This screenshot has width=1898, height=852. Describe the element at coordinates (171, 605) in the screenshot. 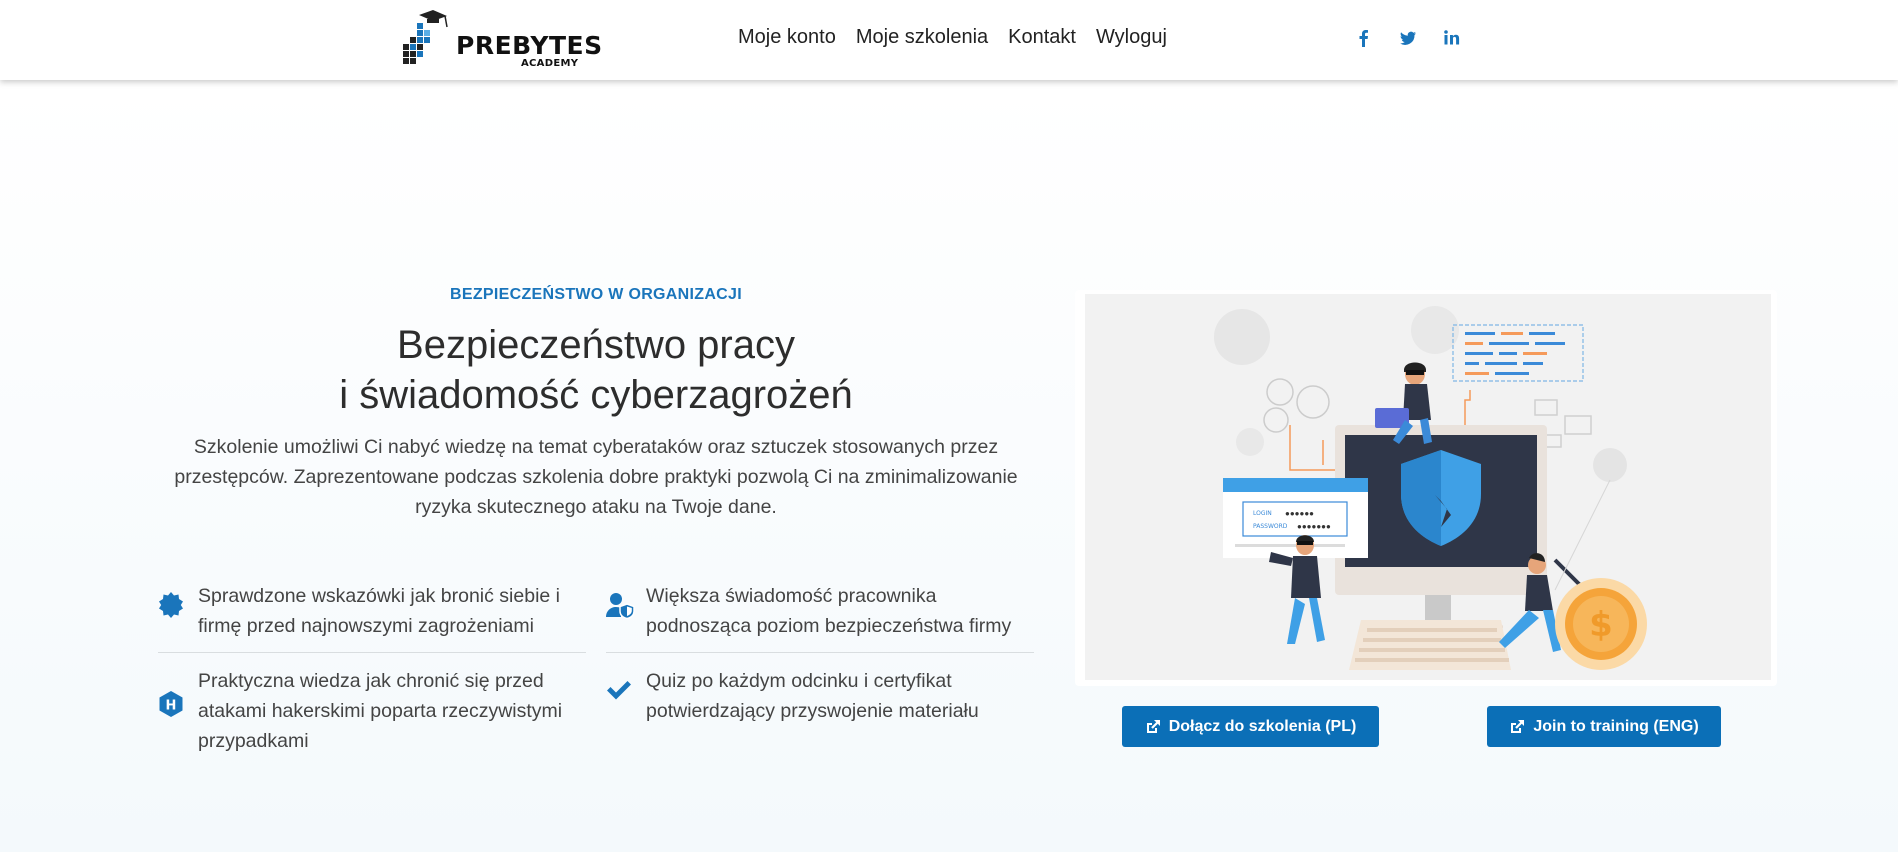

I see `badge-icon` at that location.